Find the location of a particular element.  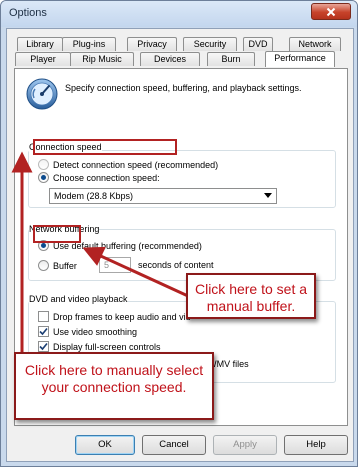

buffer-seconds-input: 5 is located at coordinates (115, 265).